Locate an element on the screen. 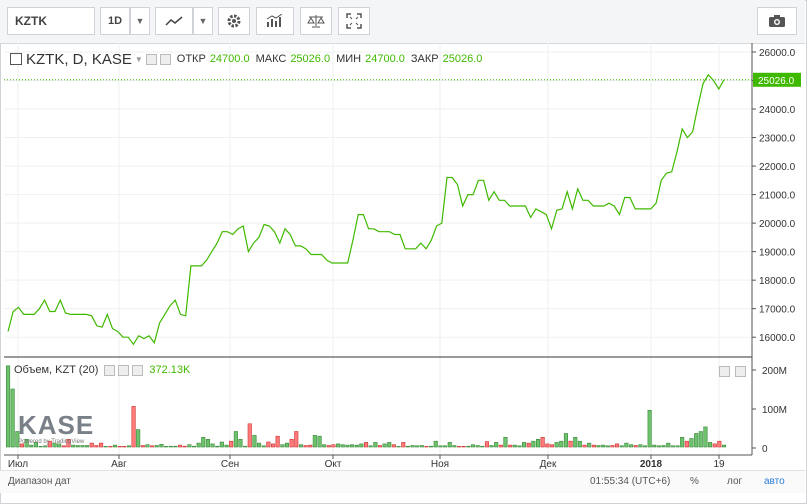 The image size is (807, 504). collapse-icon is located at coordinates (16, 59).